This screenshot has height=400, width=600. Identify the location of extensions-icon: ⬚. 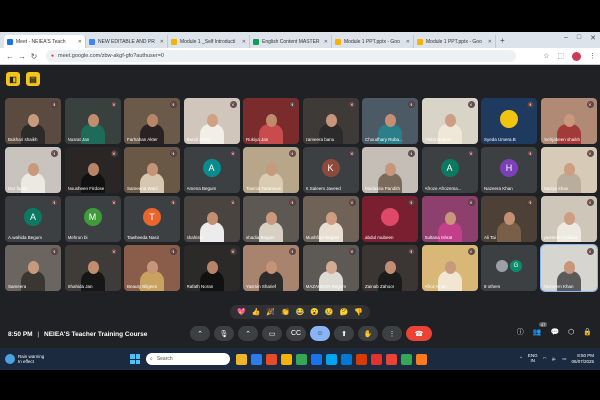
(560, 56).